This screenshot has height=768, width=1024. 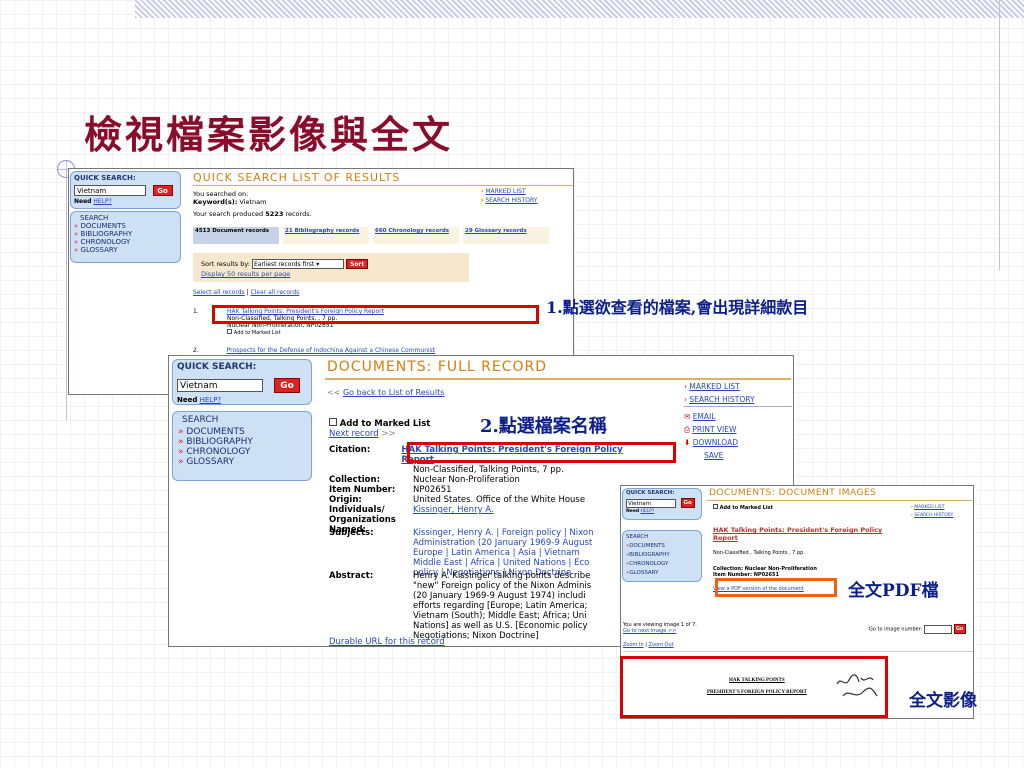 I want to click on highlight-citation, so click(x=541, y=452).